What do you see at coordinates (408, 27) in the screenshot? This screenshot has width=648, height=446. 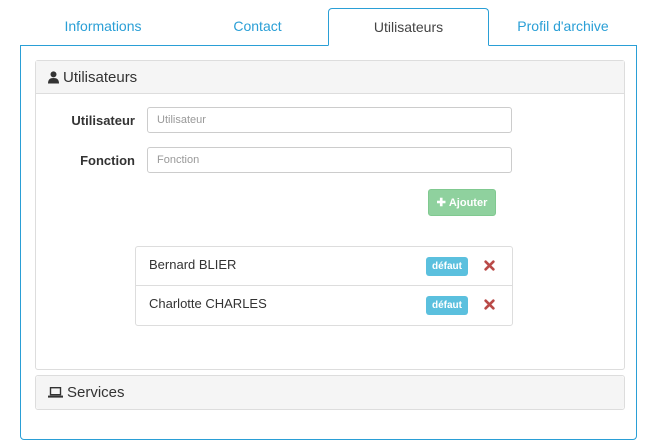 I see `tab-utilisateurs: Utilisateurs` at bounding box center [408, 27].